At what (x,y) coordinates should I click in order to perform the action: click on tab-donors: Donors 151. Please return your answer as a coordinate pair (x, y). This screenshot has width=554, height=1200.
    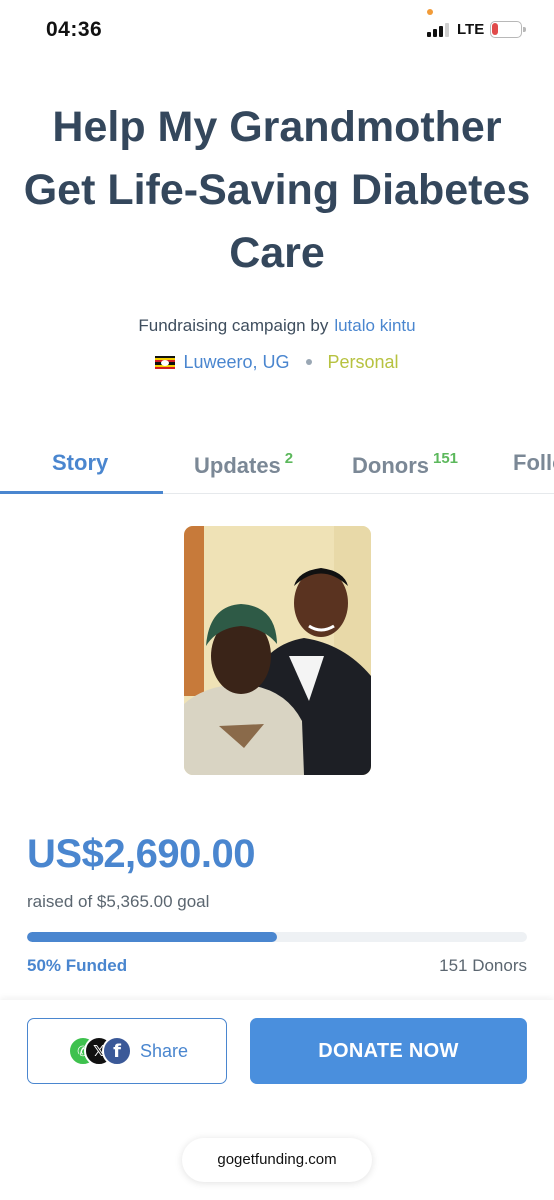
    Looking at the image, I should click on (405, 464).